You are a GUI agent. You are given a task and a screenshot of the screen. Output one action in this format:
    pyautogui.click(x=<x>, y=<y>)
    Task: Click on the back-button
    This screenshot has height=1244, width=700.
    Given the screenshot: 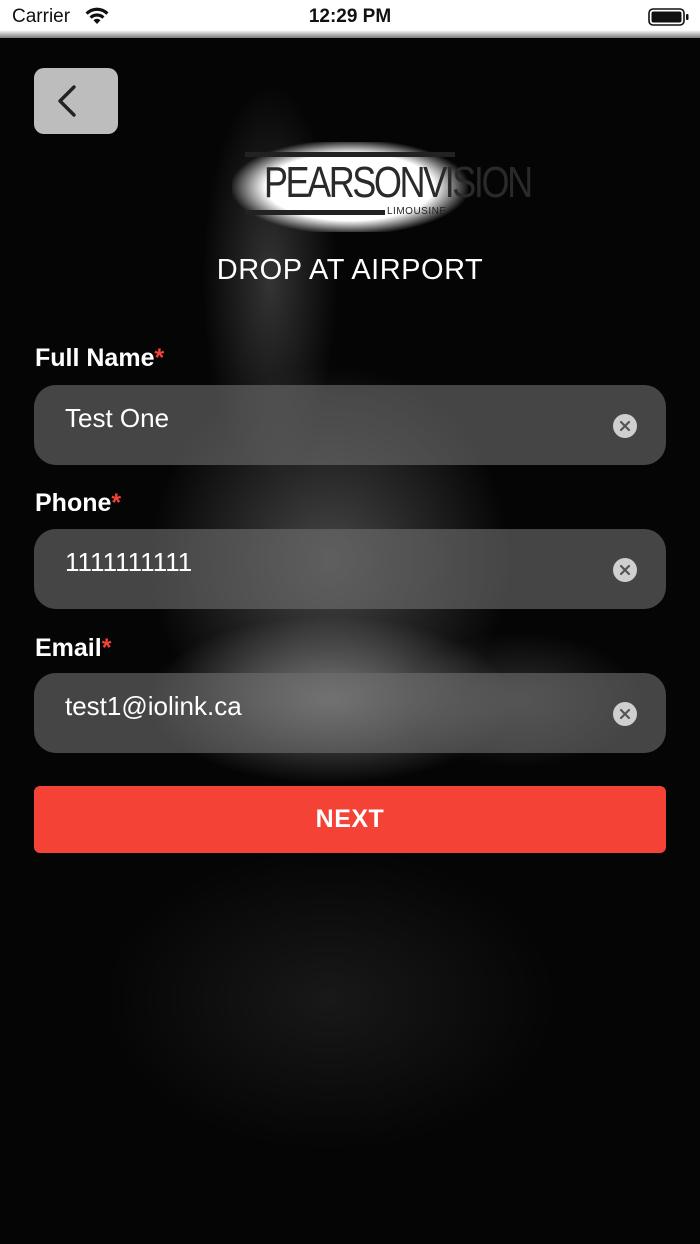 What is the action you would take?
    pyautogui.click(x=76, y=101)
    